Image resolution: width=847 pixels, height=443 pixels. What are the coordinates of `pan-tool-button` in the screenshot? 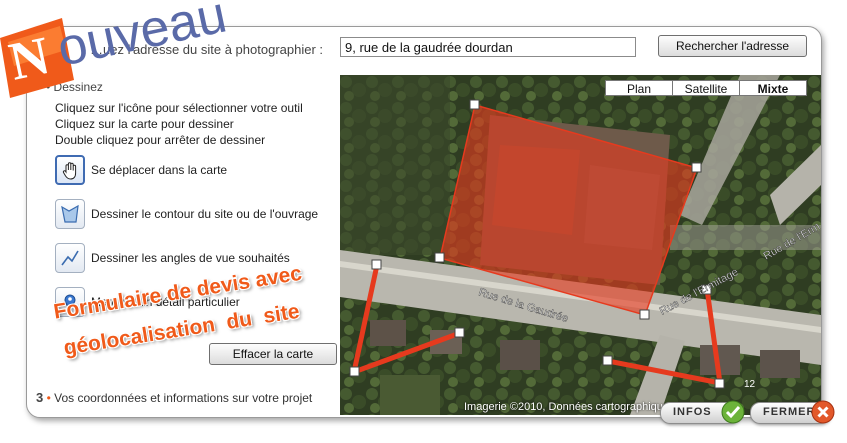 It's located at (70, 170).